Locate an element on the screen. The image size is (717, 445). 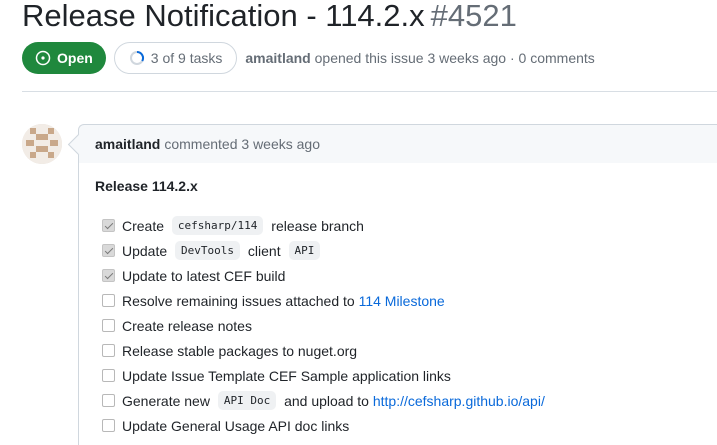
avatar is located at coordinates (42, 144).